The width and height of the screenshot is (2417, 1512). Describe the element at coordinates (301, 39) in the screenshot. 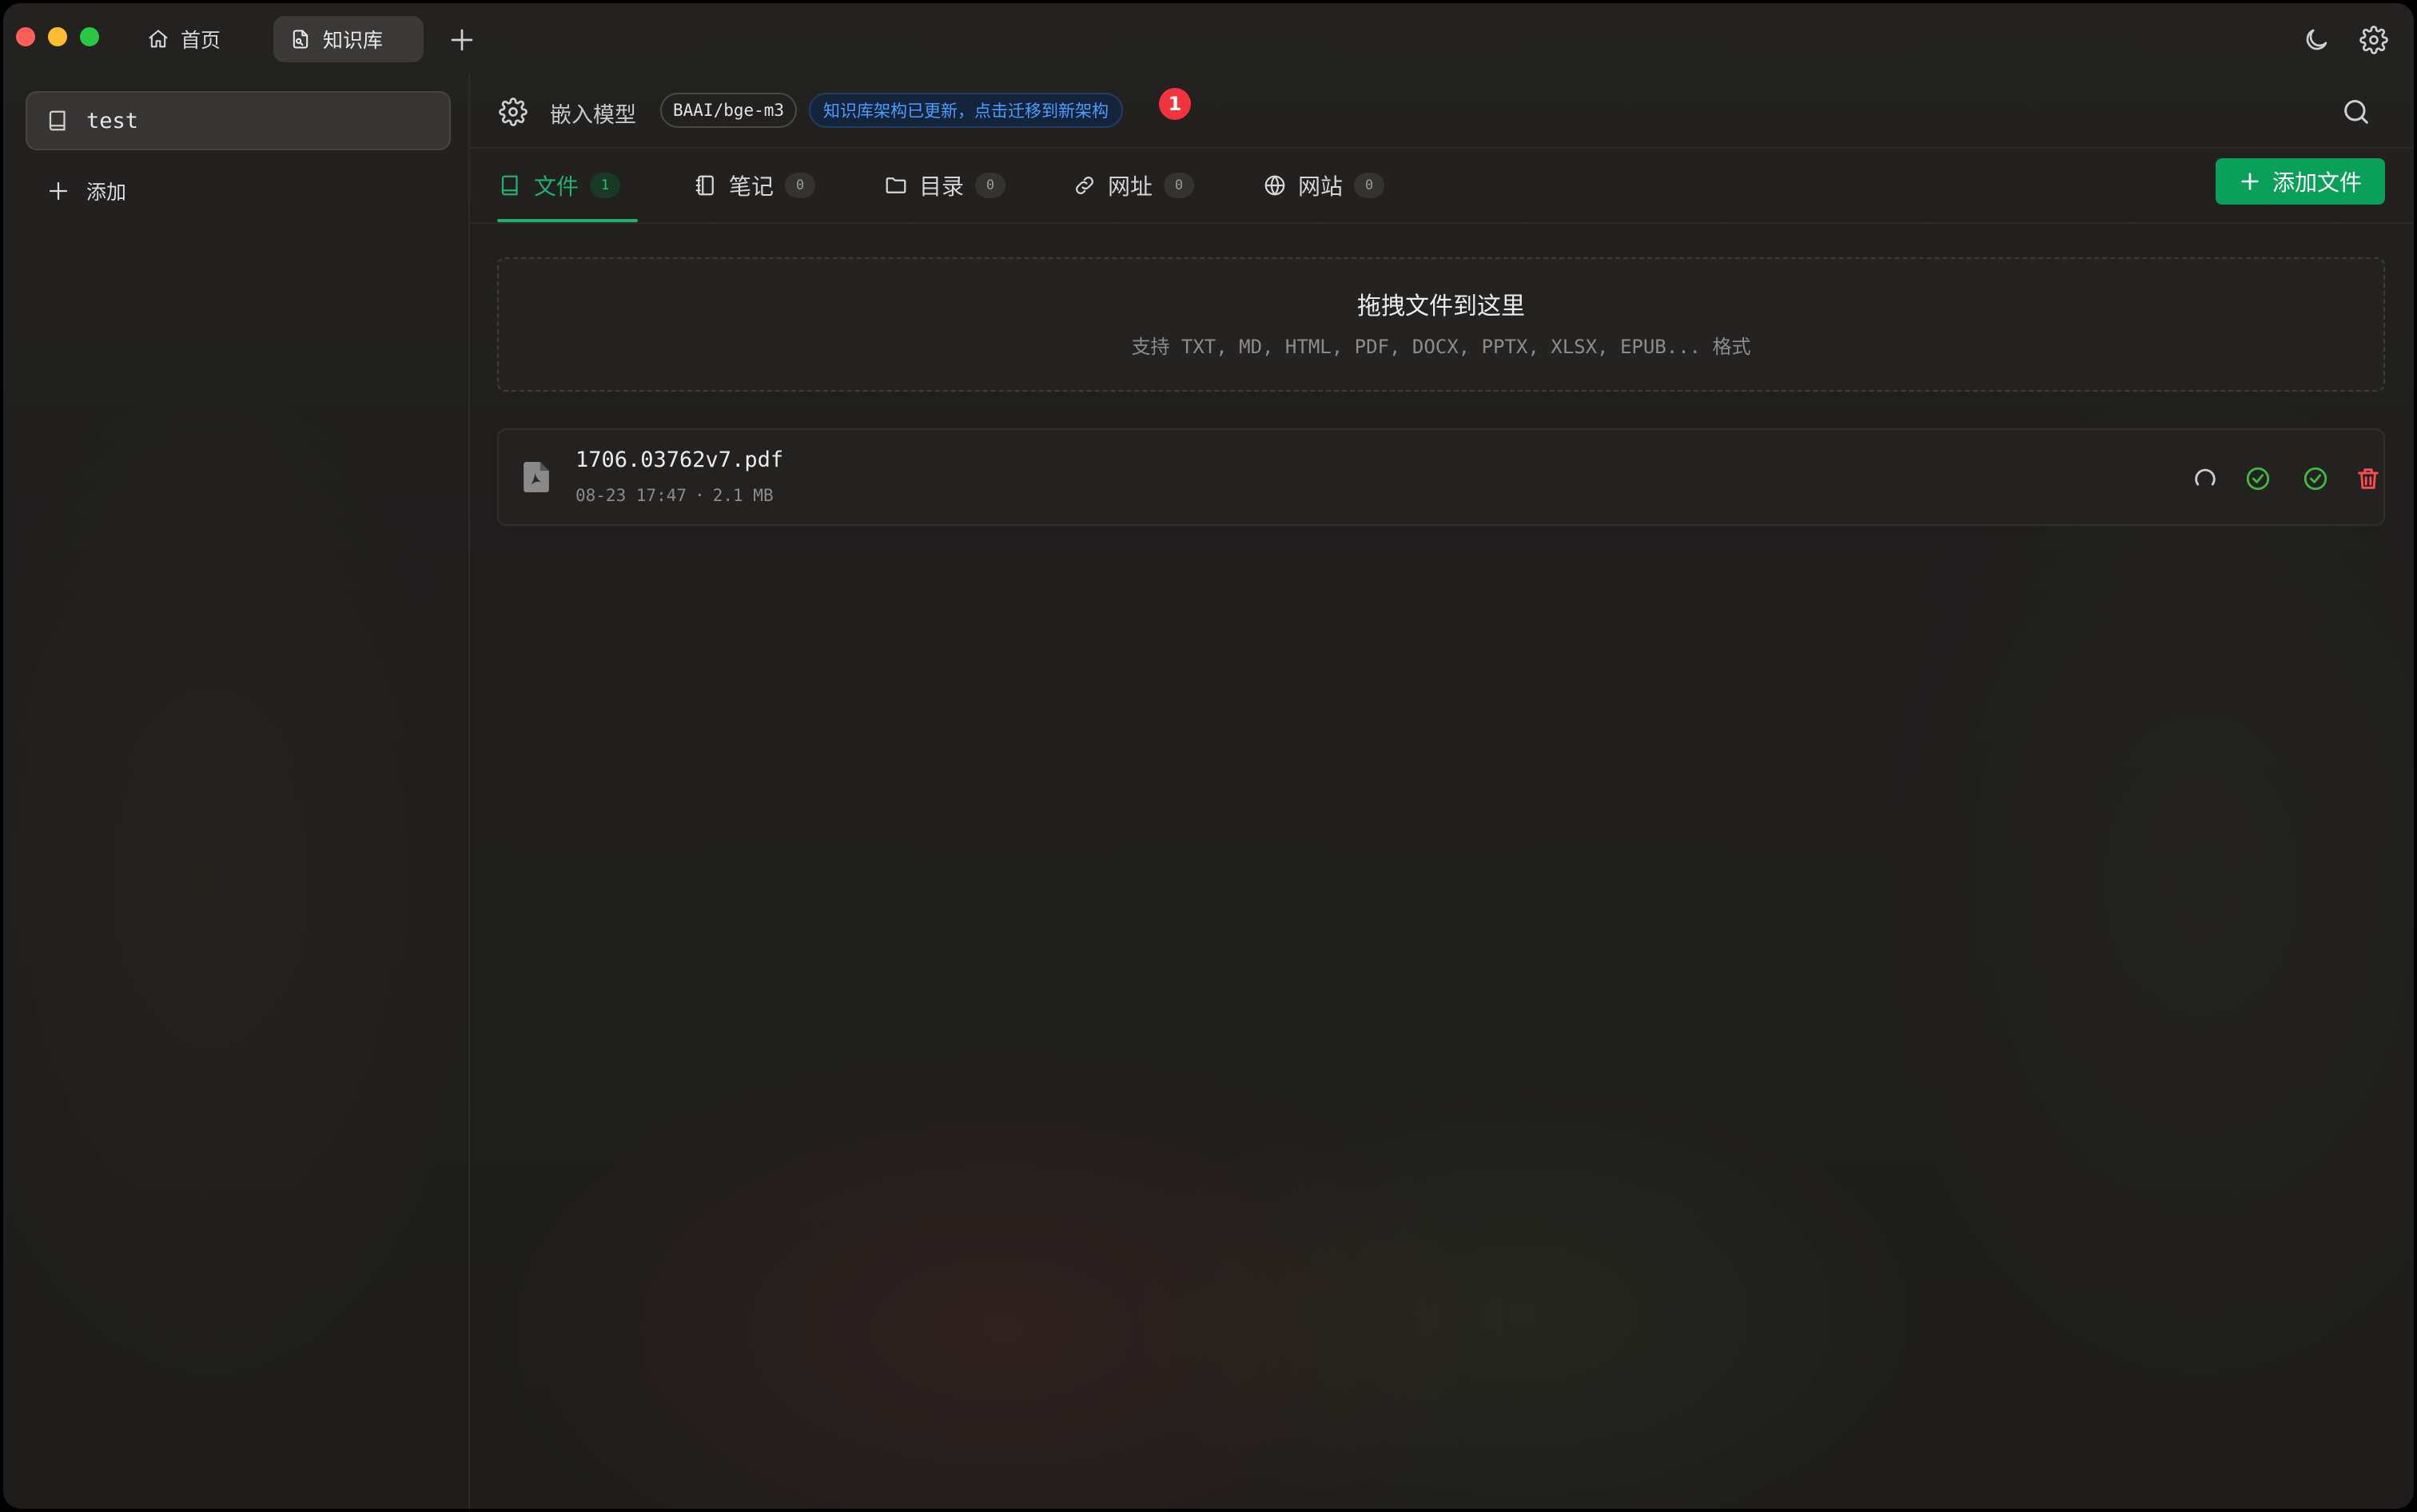

I see `knowledge-file-icon` at that location.